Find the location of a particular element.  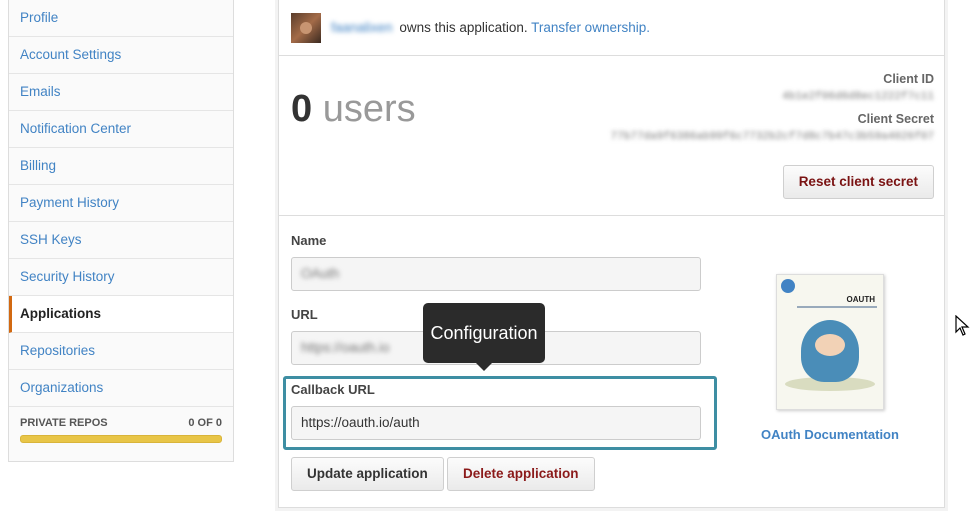

owner-username-link: faanalixen is located at coordinates (362, 27).